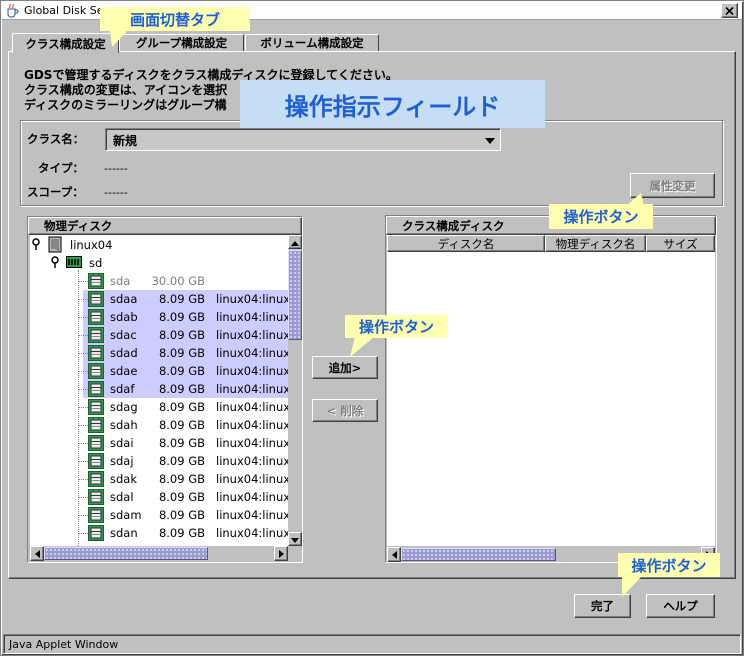  What do you see at coordinates (96, 263) in the screenshot?
I see `disk-group-name: sd` at bounding box center [96, 263].